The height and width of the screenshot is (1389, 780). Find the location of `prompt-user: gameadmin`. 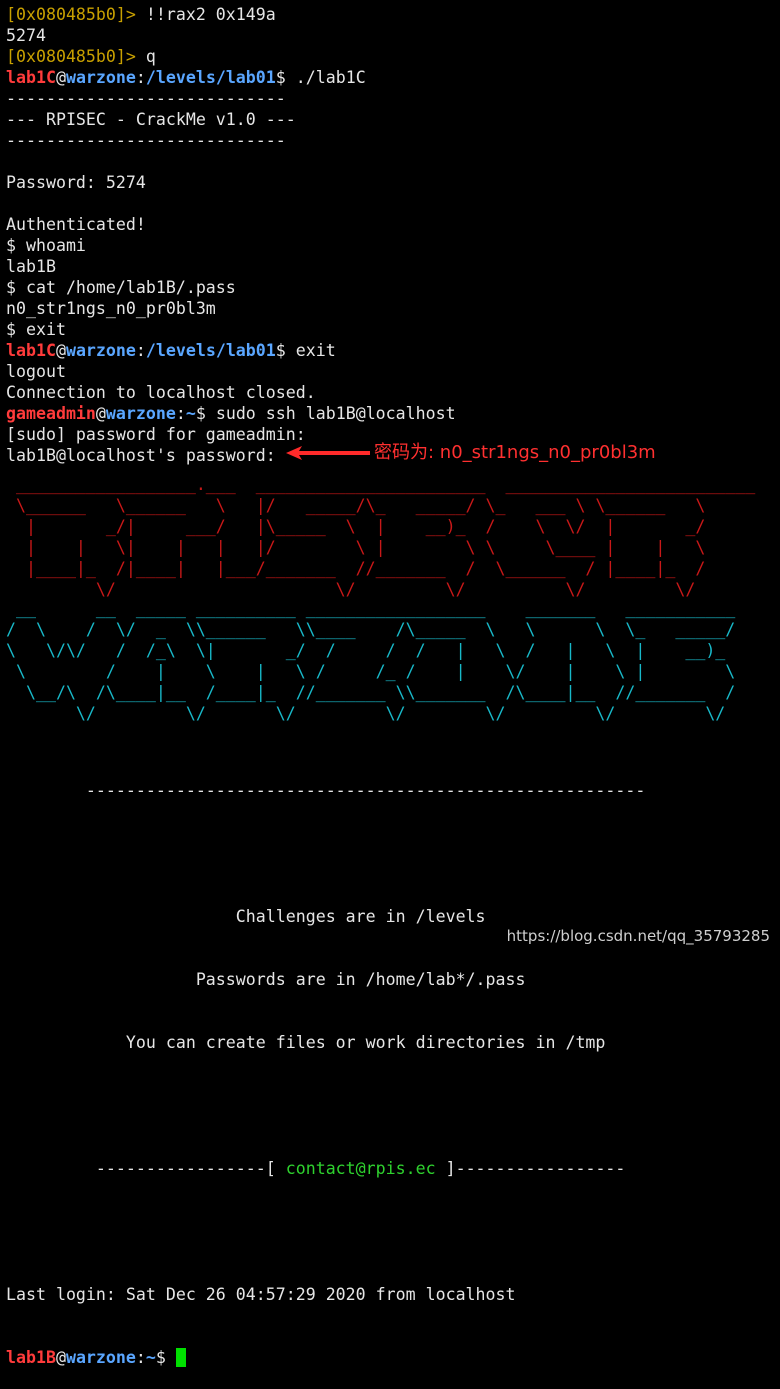

prompt-user: gameadmin is located at coordinates (51, 413).